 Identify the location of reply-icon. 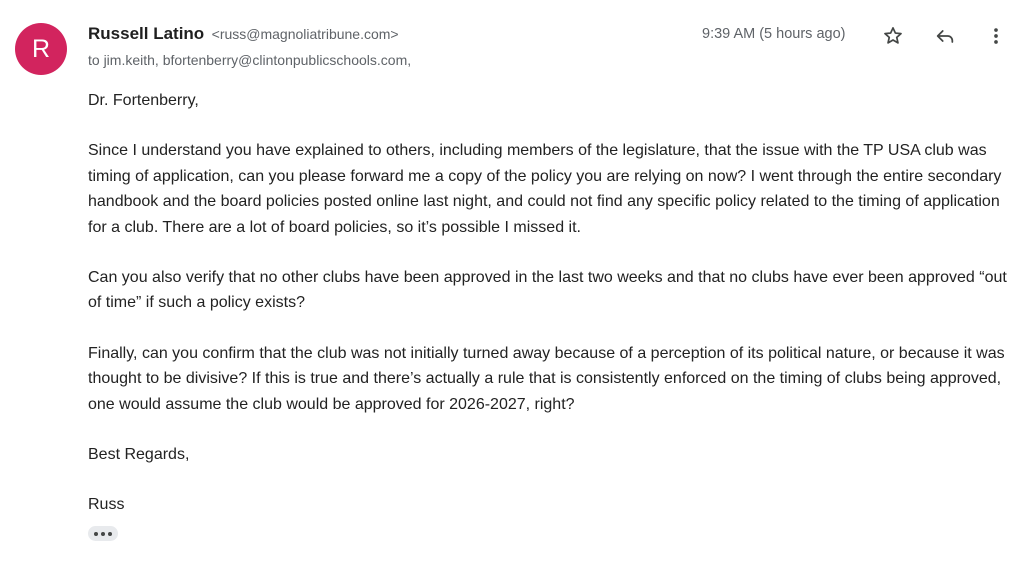
(945, 36).